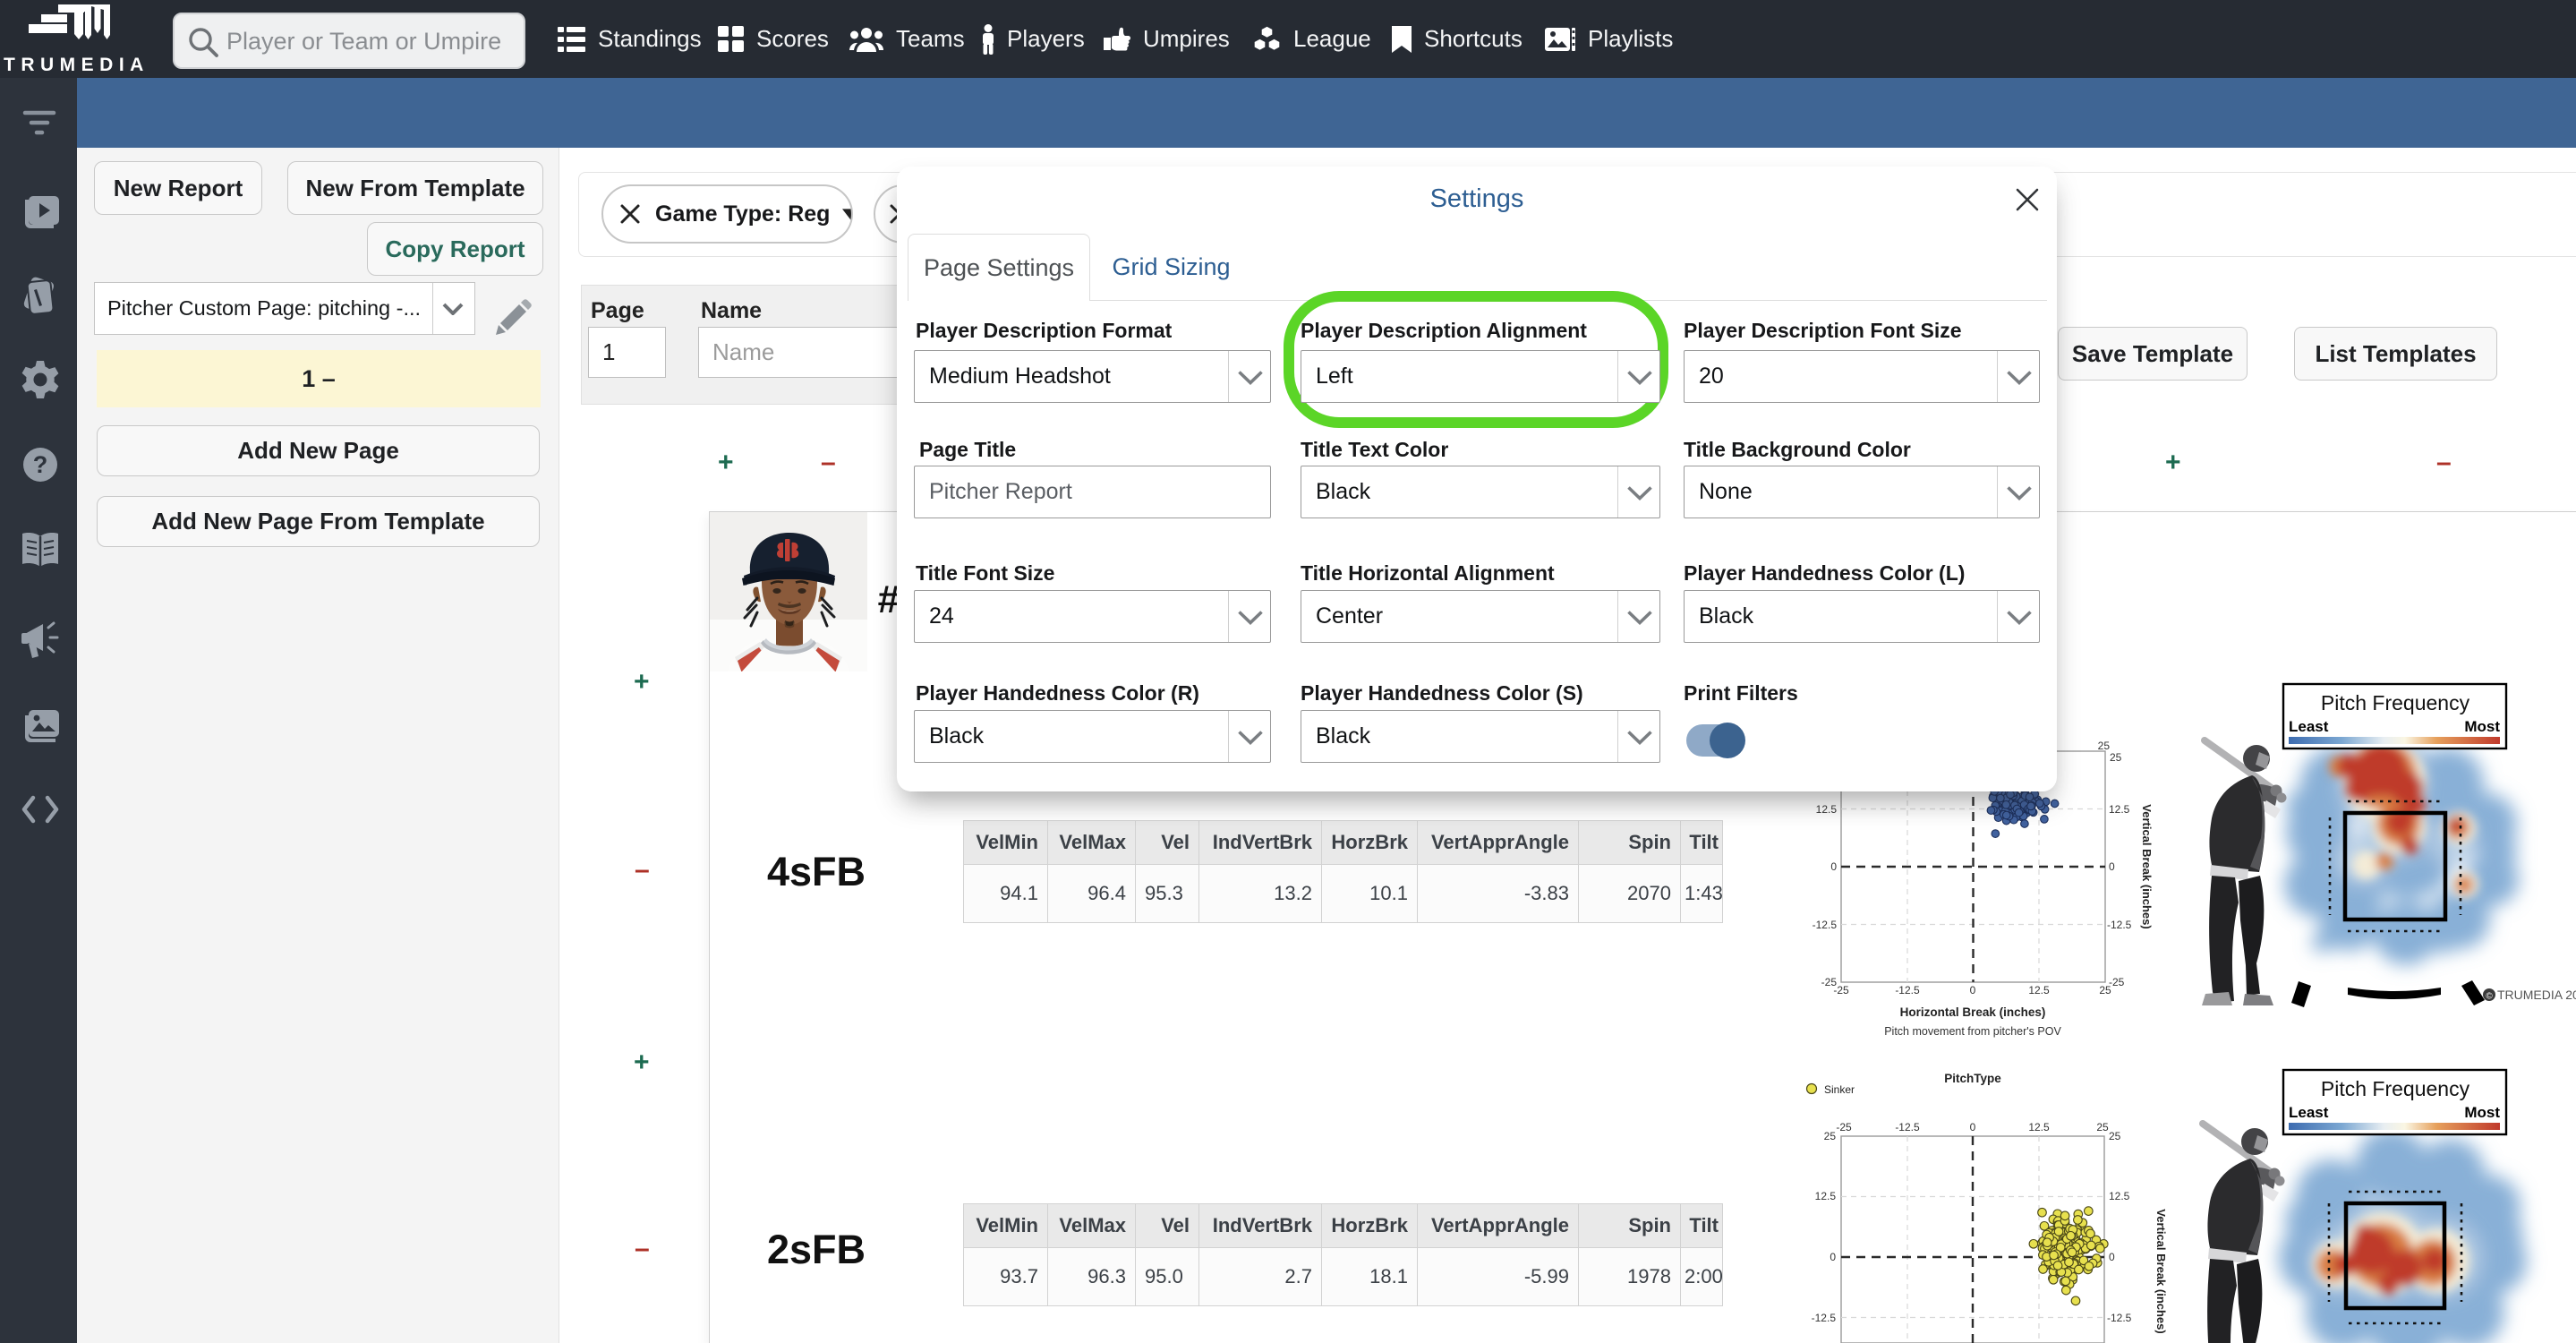 Image resolution: width=2576 pixels, height=1343 pixels. What do you see at coordinates (1972, 1031) in the screenshot?
I see `svg-text:Pitch movement from pitcher's: Pitch movement from pitcher's POV` at bounding box center [1972, 1031].